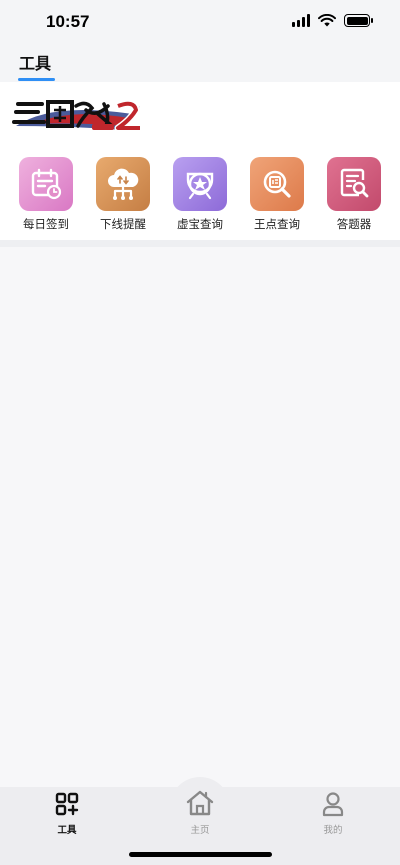  What do you see at coordinates (35, 62) in the screenshot?
I see `tab-tools: 工具` at bounding box center [35, 62].